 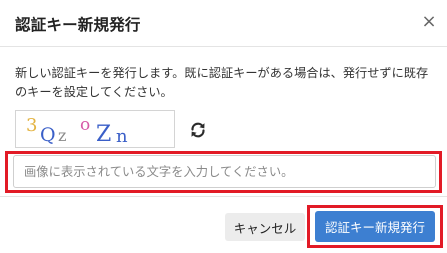 I want to click on cancel-button: キャンセル, so click(x=265, y=227).